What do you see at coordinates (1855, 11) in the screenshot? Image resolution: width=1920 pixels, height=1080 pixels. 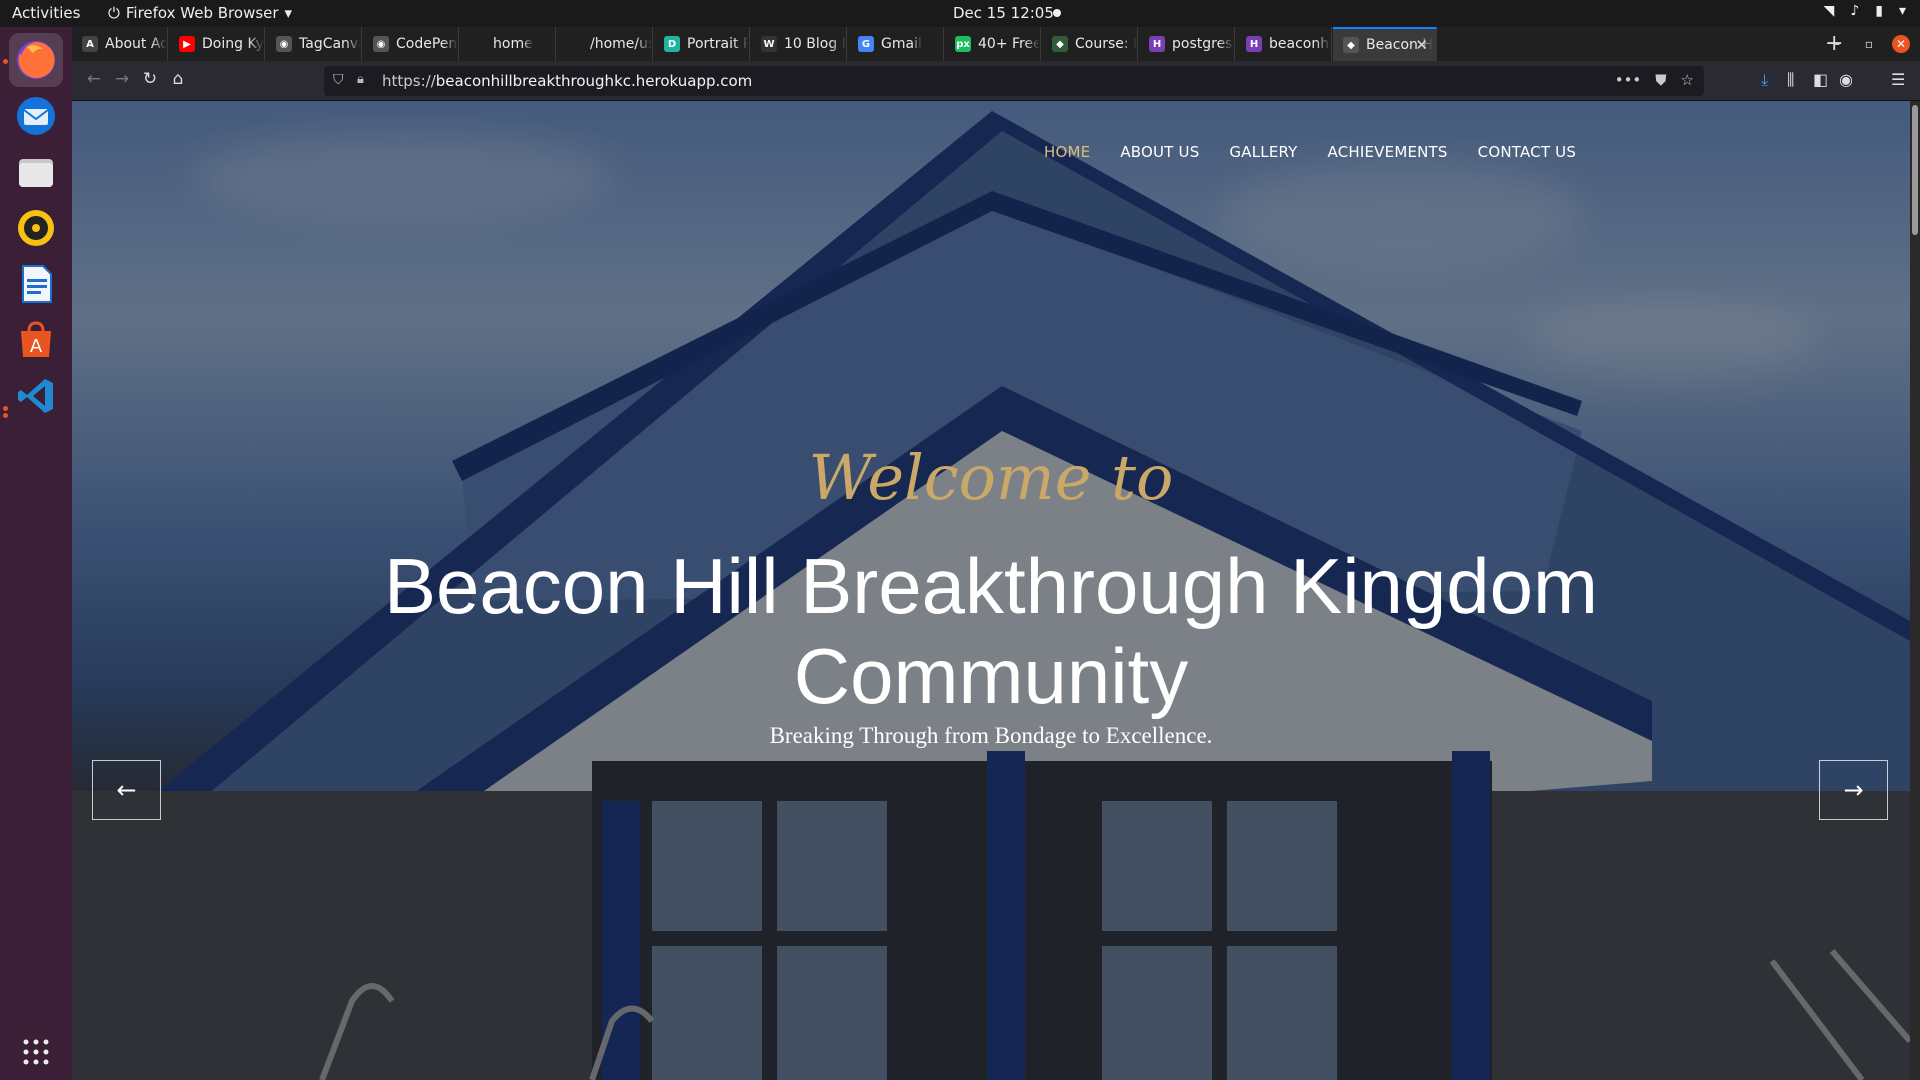 I see `volume-icon: ♪` at bounding box center [1855, 11].